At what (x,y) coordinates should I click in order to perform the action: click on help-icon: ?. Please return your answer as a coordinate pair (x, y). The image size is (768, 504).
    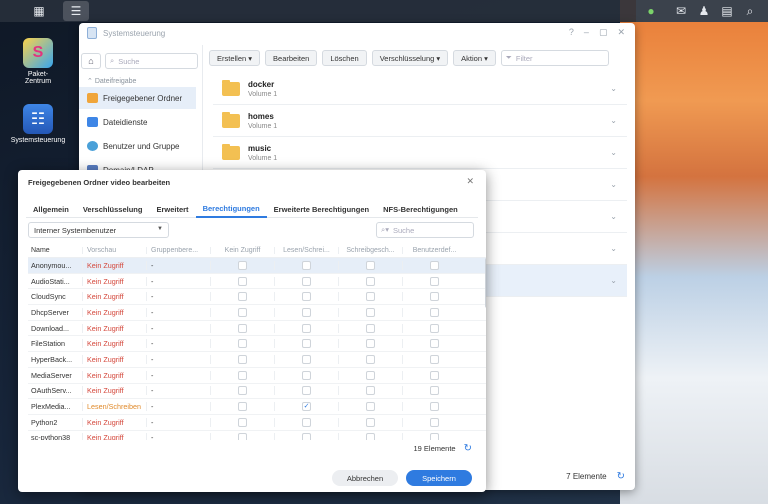
    Looking at the image, I should click on (571, 32).